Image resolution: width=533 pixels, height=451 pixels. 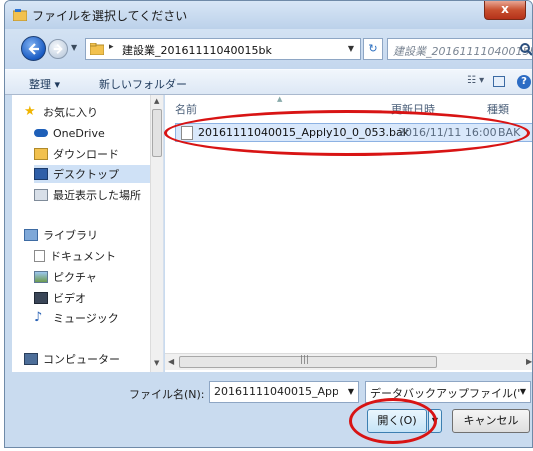 I want to click on open-button: 開く(O), so click(x=397, y=421).